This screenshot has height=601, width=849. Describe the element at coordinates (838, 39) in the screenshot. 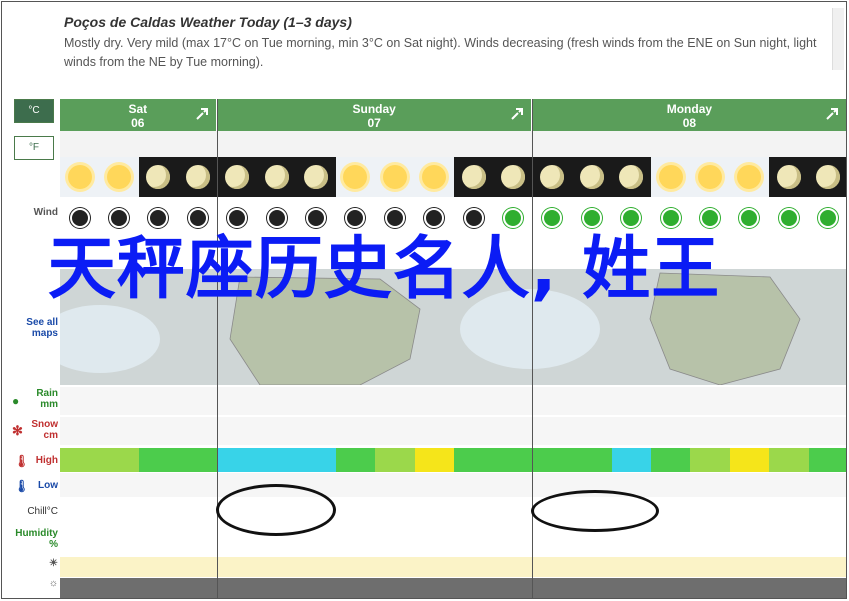

I see `scrollbar` at that location.